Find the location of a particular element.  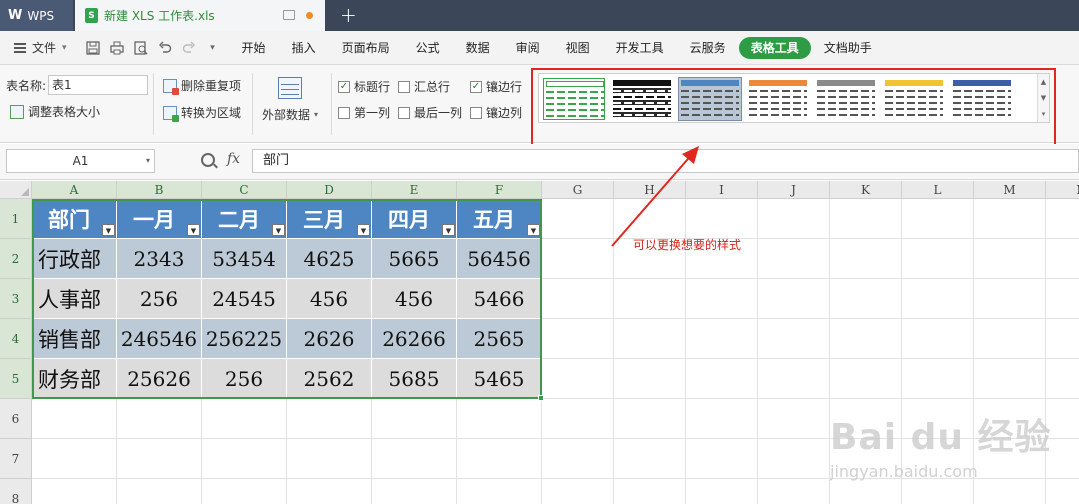

department-cell: 财务部 is located at coordinates (74, 379).